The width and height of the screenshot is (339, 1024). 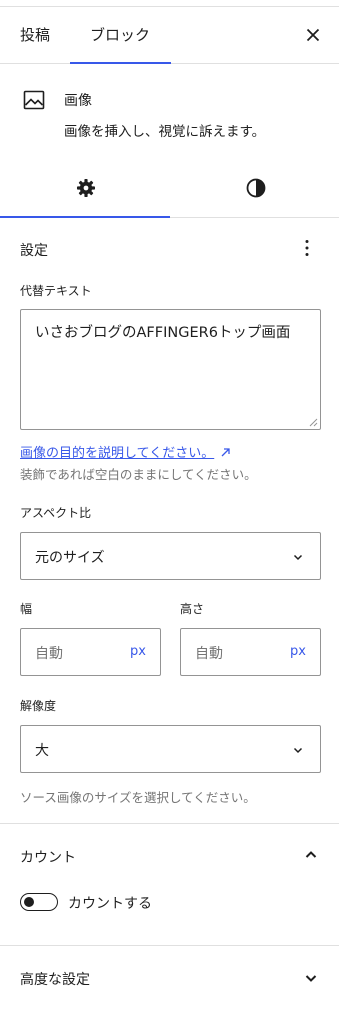 I want to click on alt-help-link-text: 画像の目的を説明してください。, so click(x=117, y=453).